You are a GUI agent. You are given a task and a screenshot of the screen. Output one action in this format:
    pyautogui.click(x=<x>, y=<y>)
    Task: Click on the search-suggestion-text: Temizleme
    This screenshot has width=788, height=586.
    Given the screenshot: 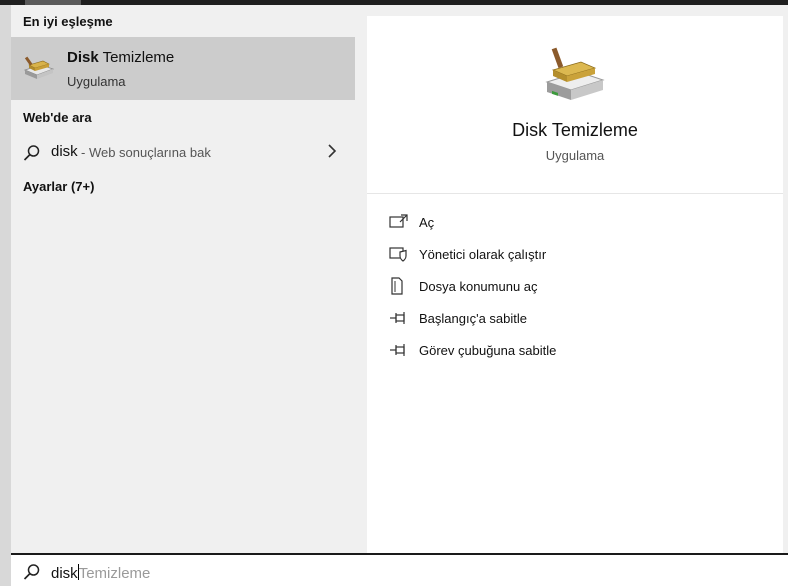 What is the action you would take?
    pyautogui.click(x=114, y=573)
    